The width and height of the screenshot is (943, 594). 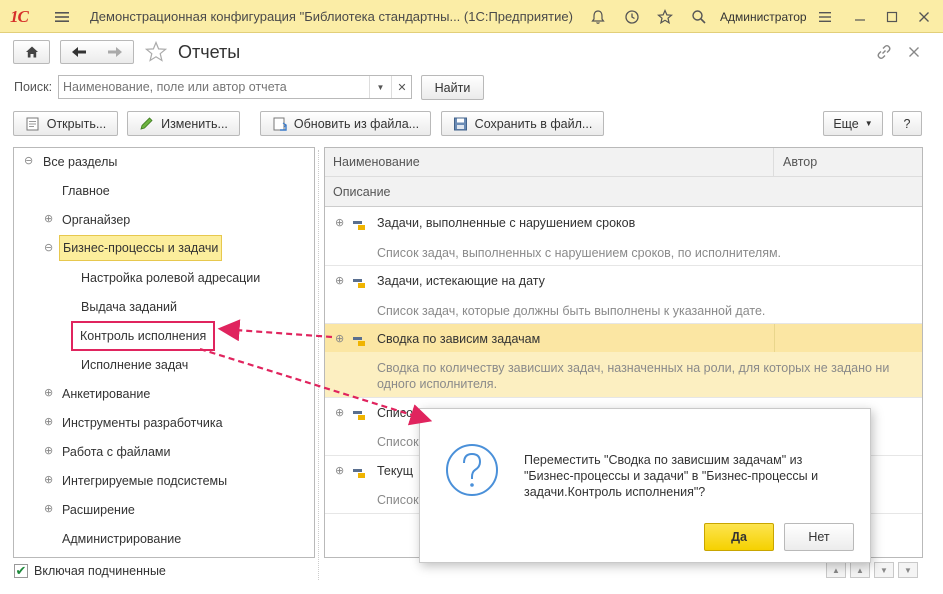 I want to click on pencil-icon, so click(x=146, y=123).